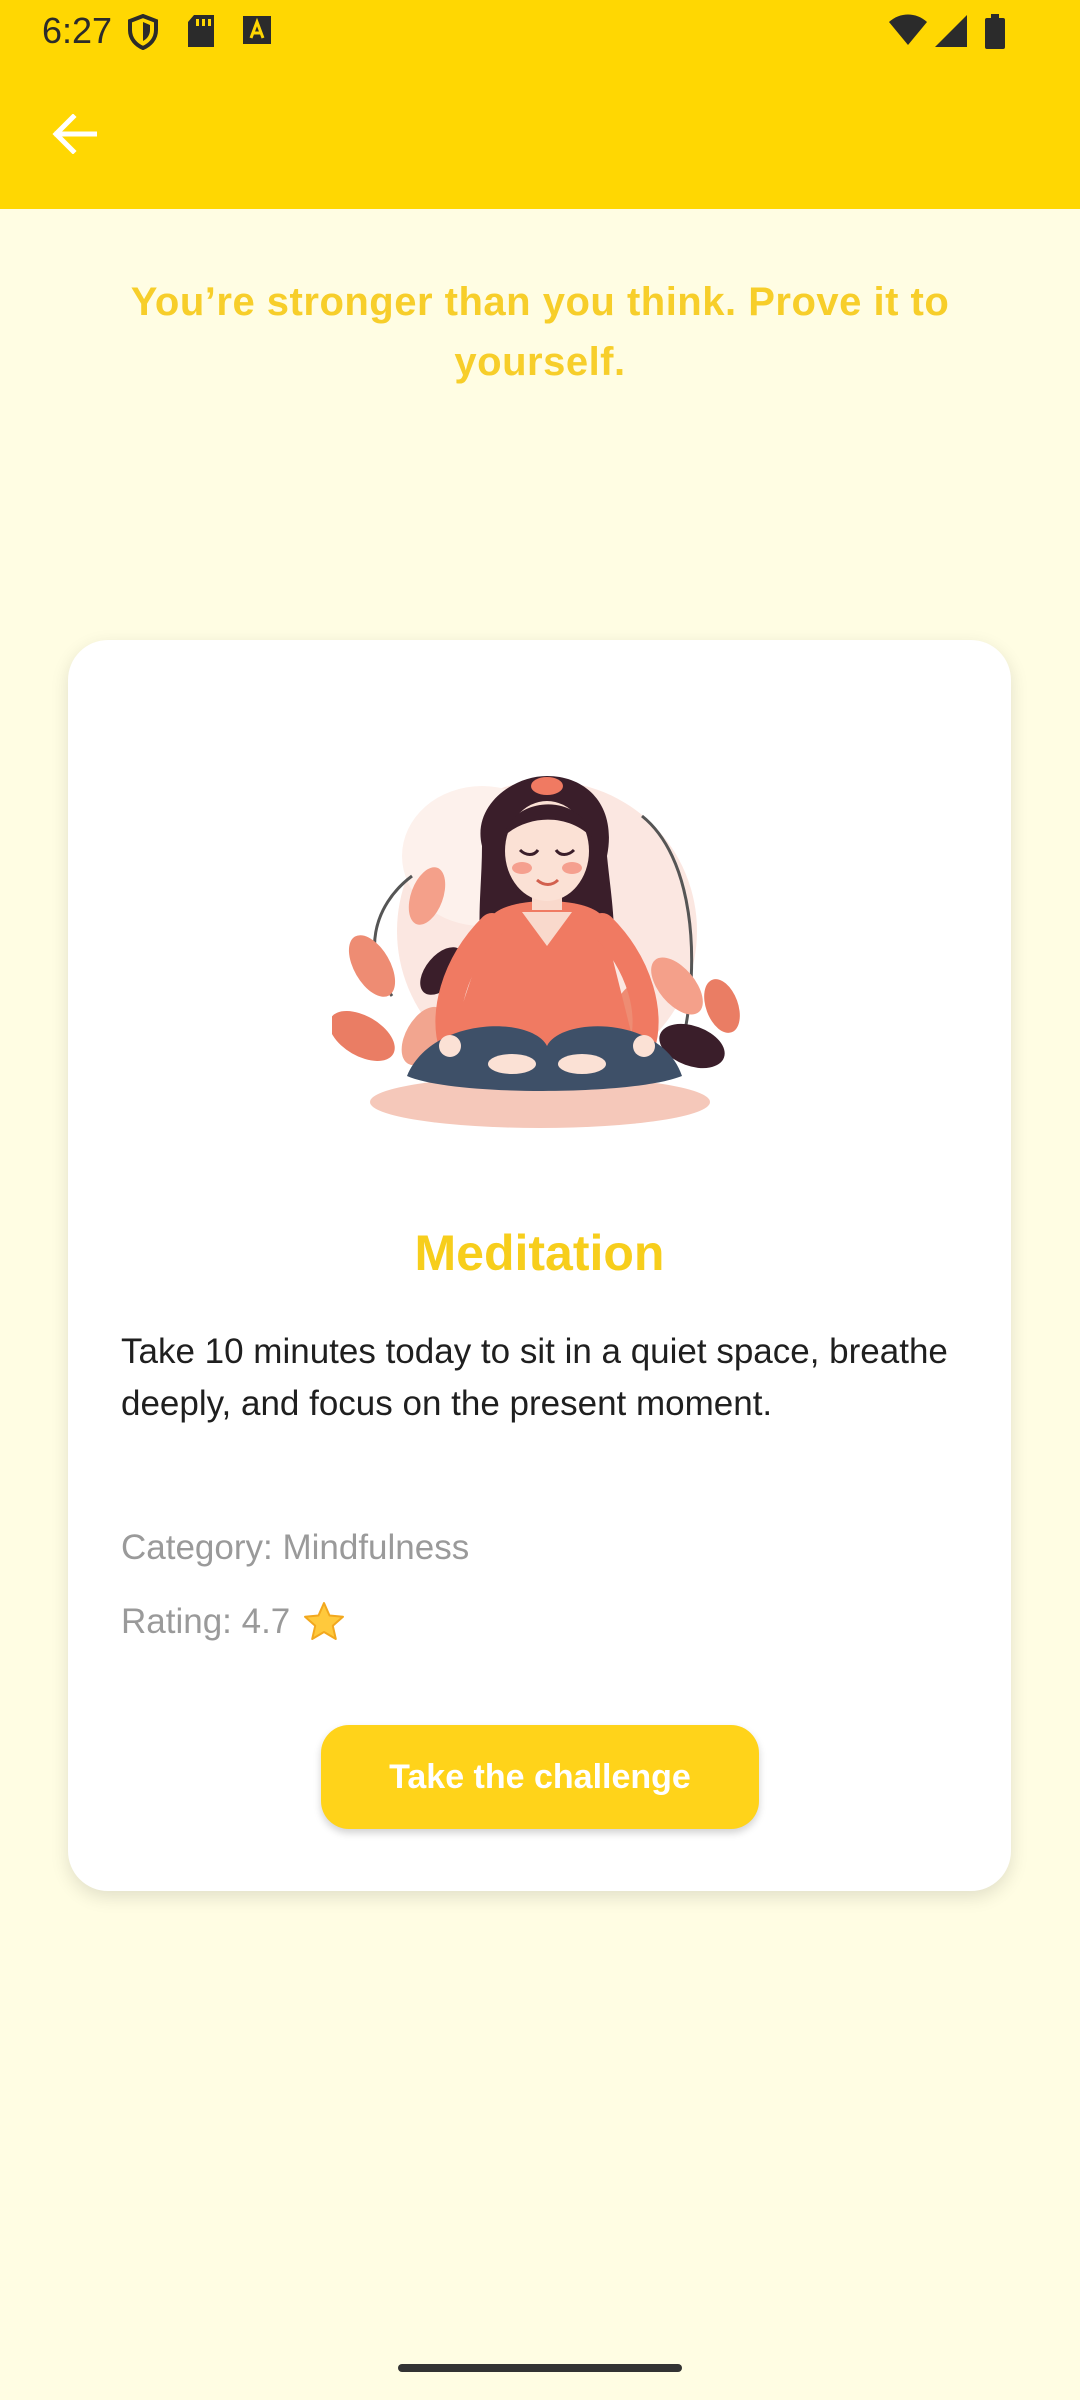  What do you see at coordinates (201, 33) in the screenshot?
I see `sd-card-icon` at bounding box center [201, 33].